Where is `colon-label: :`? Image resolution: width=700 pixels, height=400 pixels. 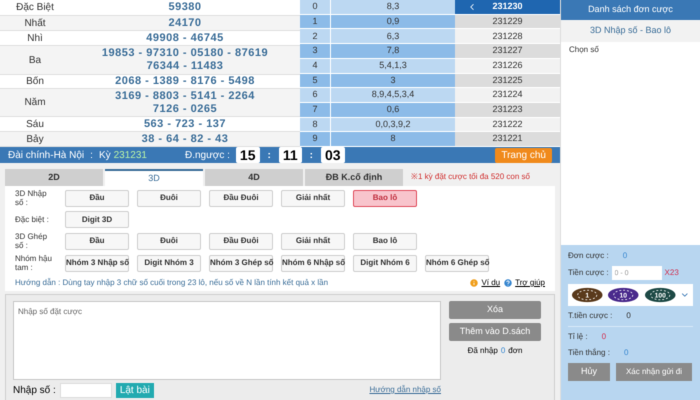 colon-label: : is located at coordinates (91, 155).